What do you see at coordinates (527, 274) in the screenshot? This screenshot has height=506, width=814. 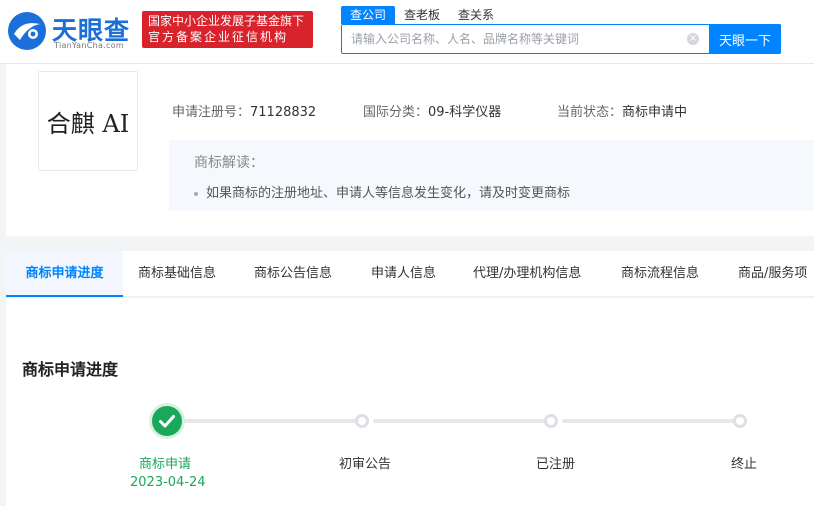 I see `tab-agency: 代理/办理机构信息` at bounding box center [527, 274].